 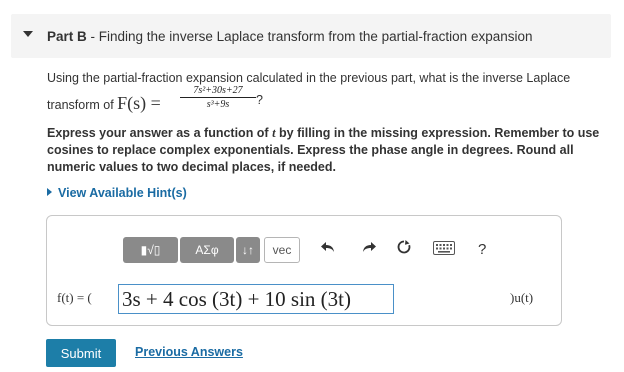 What do you see at coordinates (81, 353) in the screenshot?
I see `submit-button: Submit` at bounding box center [81, 353].